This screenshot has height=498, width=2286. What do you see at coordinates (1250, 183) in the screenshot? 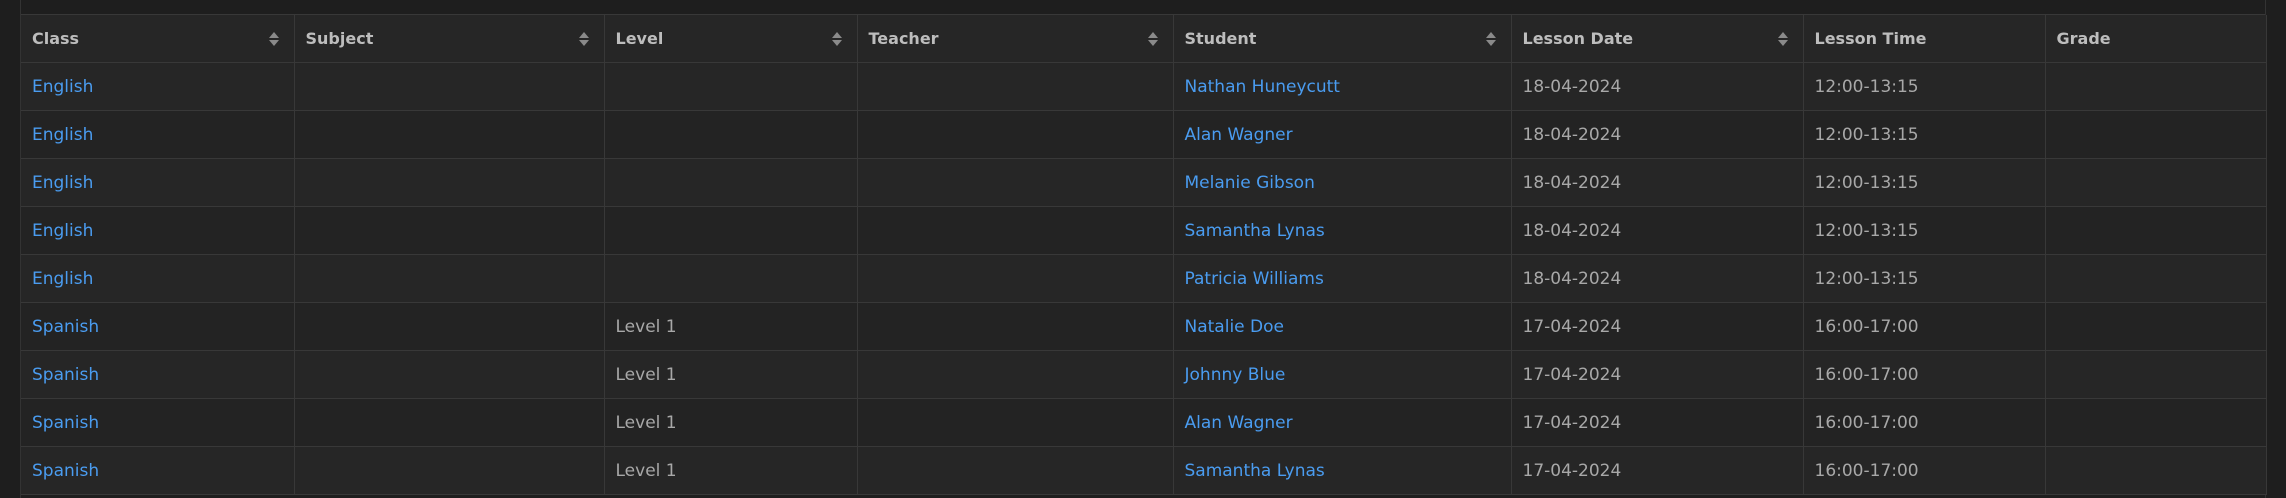
I see `student-link: Melanie Gibson` at bounding box center [1250, 183].